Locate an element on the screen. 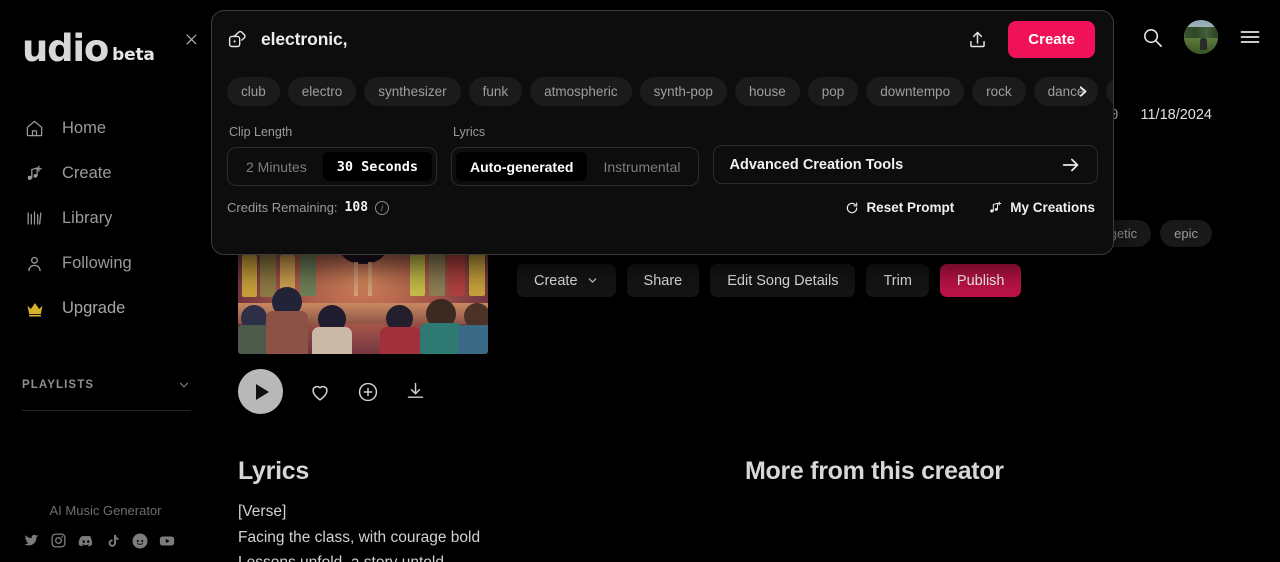 This screenshot has height=562, width=1280. tag-chip: club is located at coordinates (253, 91).